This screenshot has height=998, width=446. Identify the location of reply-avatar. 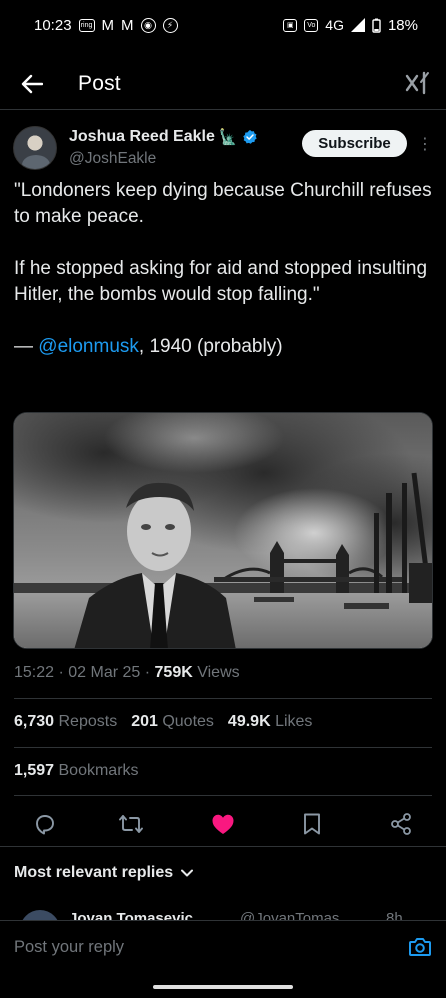
(40, 915).